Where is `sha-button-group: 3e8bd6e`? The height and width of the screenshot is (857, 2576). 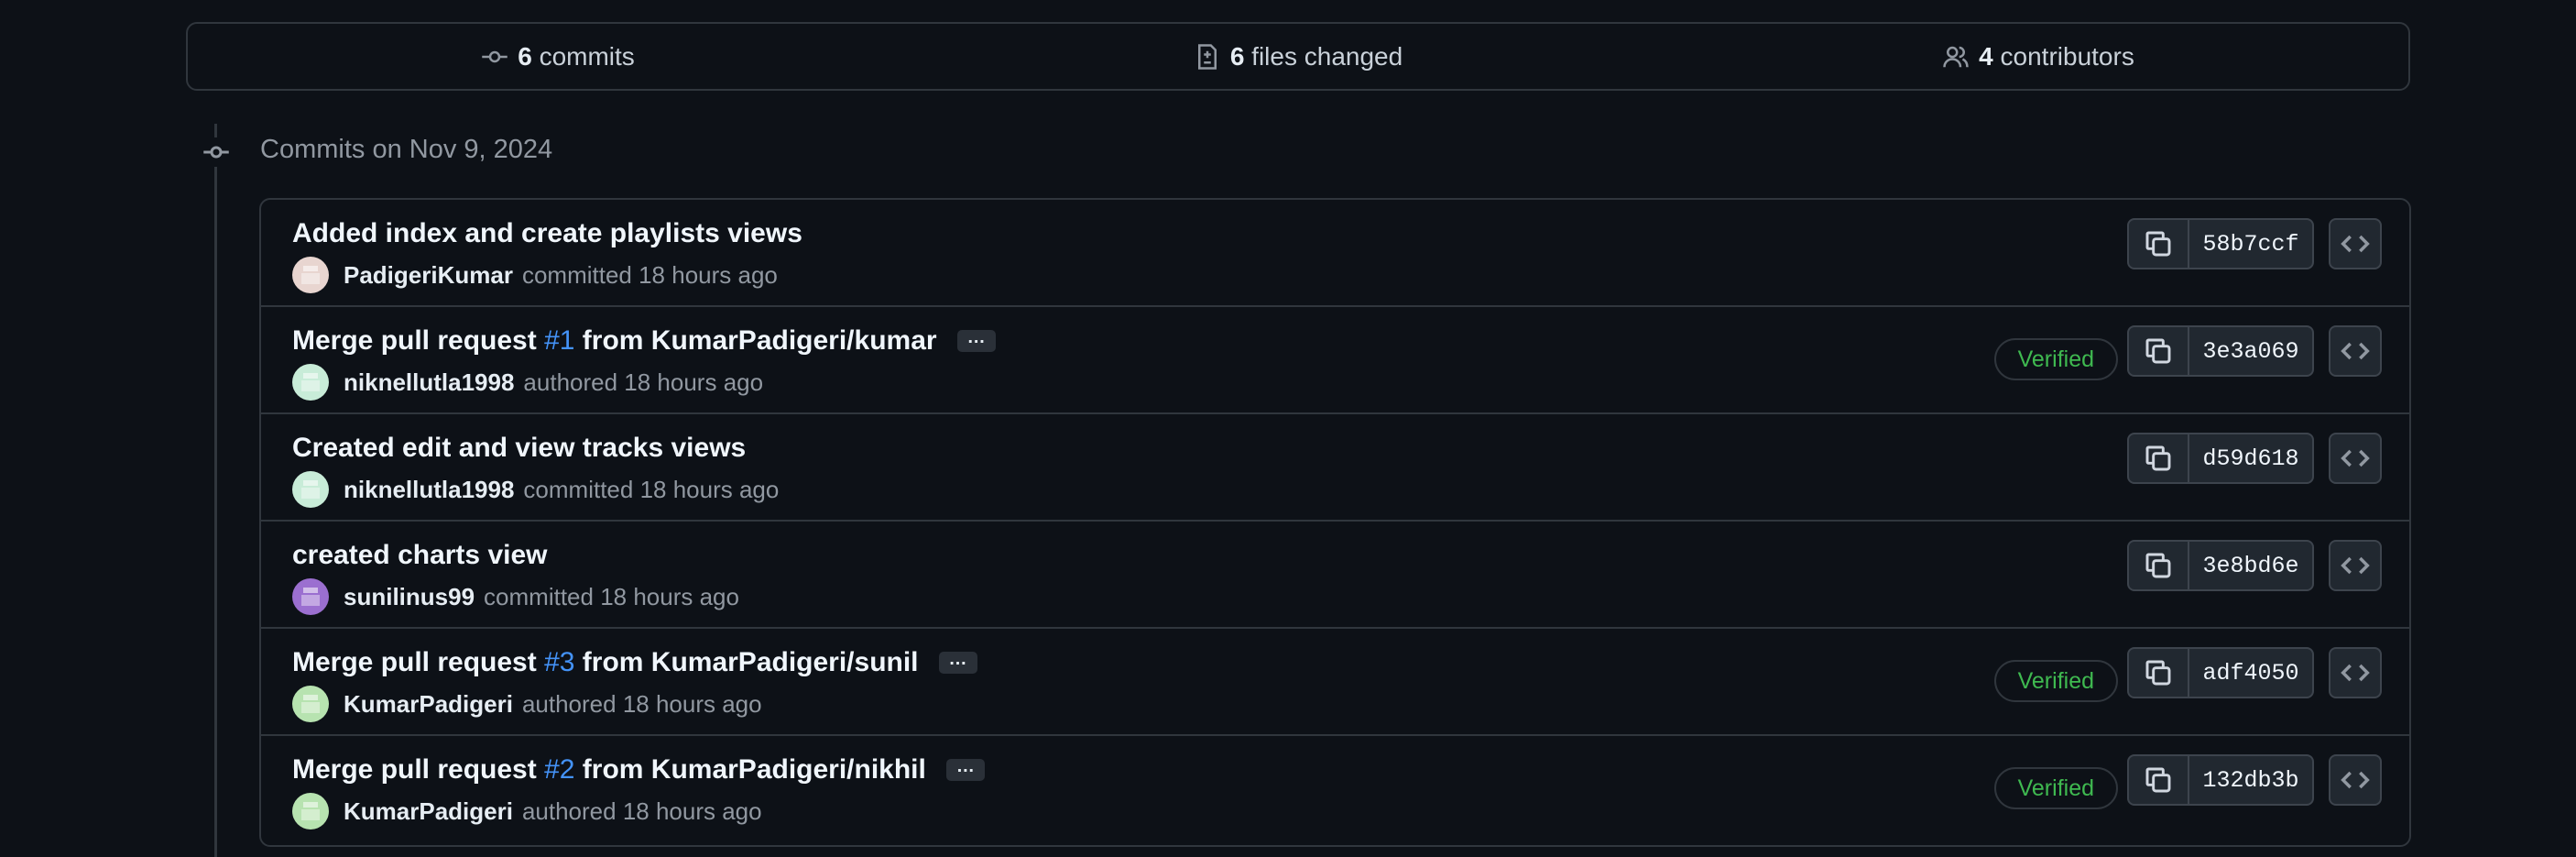 sha-button-group: 3e8bd6e is located at coordinates (2221, 565).